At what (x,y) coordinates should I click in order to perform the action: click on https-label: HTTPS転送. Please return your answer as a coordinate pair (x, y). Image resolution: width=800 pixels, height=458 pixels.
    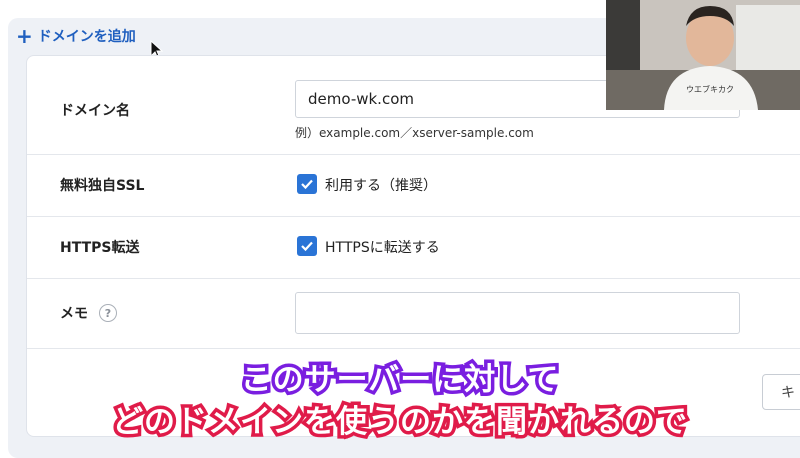
    Looking at the image, I should click on (100, 248).